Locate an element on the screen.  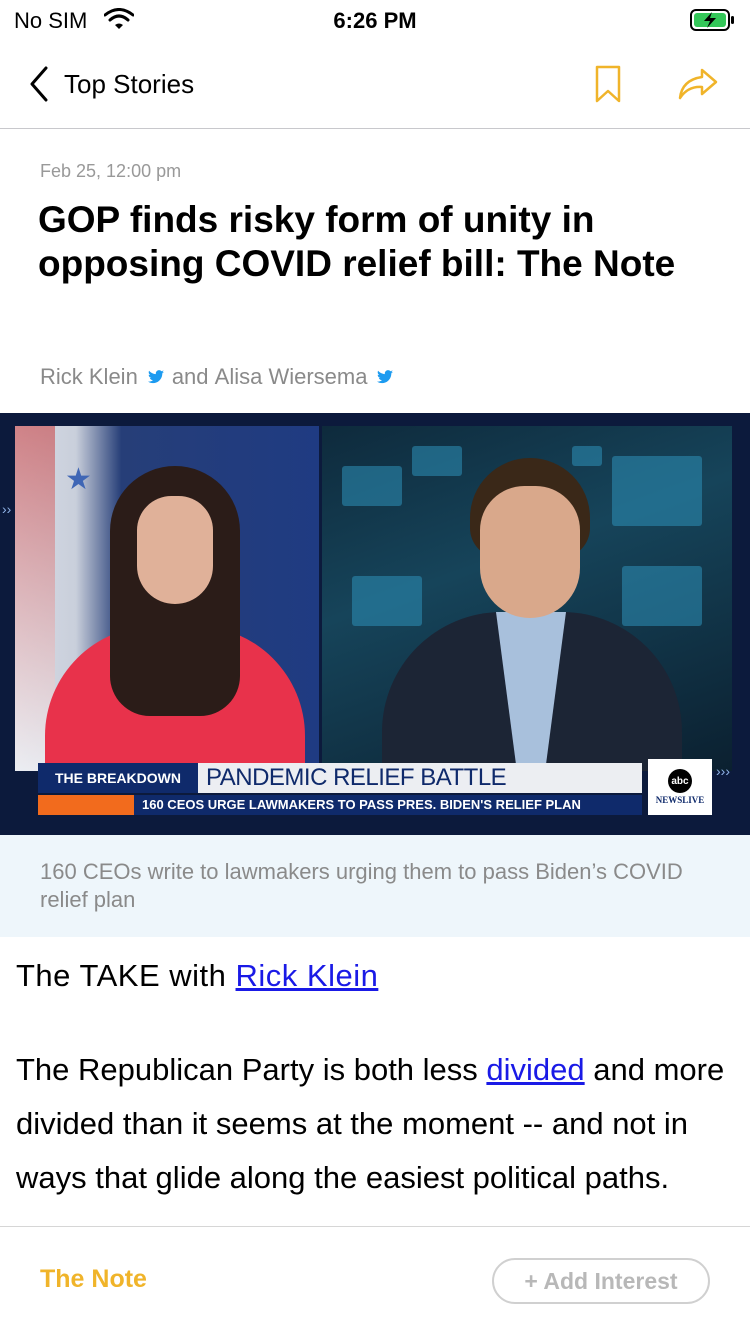
byline: Rick Klein and Alisa Wiersema is located at coordinates (220, 377).